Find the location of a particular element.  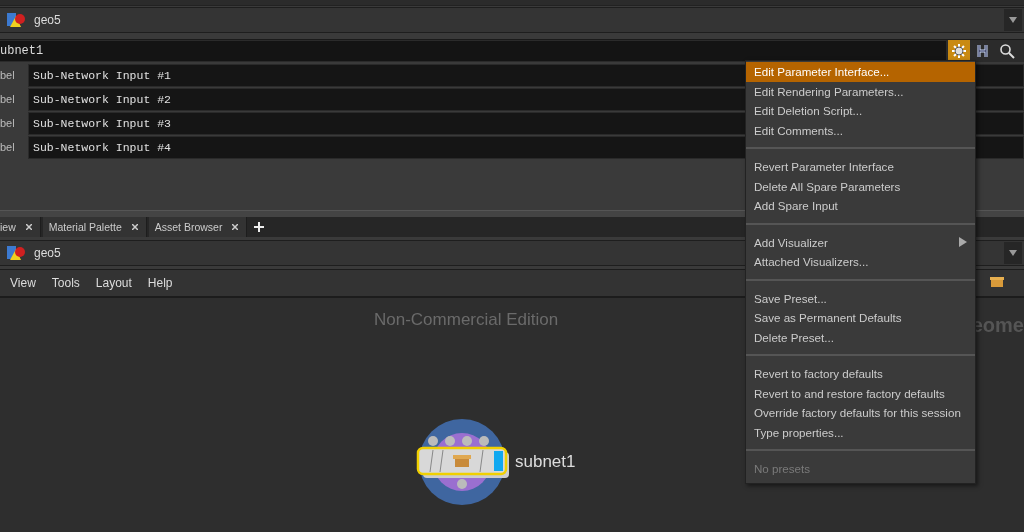

add-tab-icon is located at coordinates (259, 227).